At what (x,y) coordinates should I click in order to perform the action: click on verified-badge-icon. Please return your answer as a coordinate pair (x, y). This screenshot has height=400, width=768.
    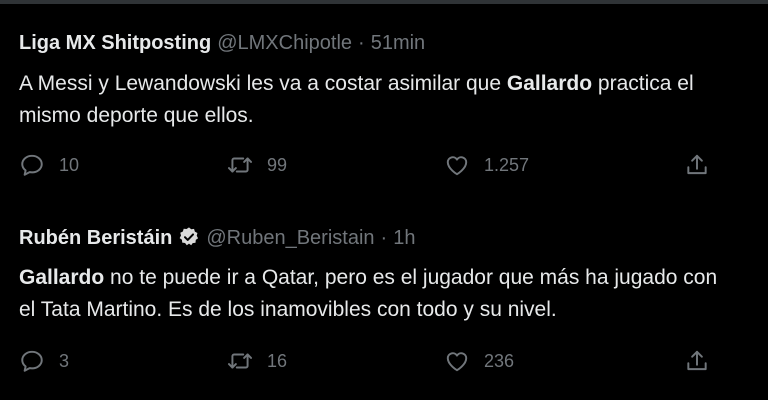
    Looking at the image, I should click on (189, 237).